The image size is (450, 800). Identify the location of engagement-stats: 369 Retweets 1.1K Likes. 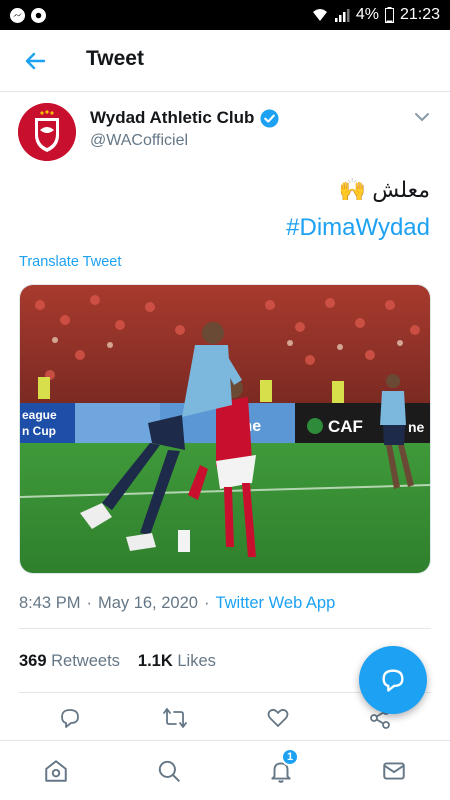
(117, 661).